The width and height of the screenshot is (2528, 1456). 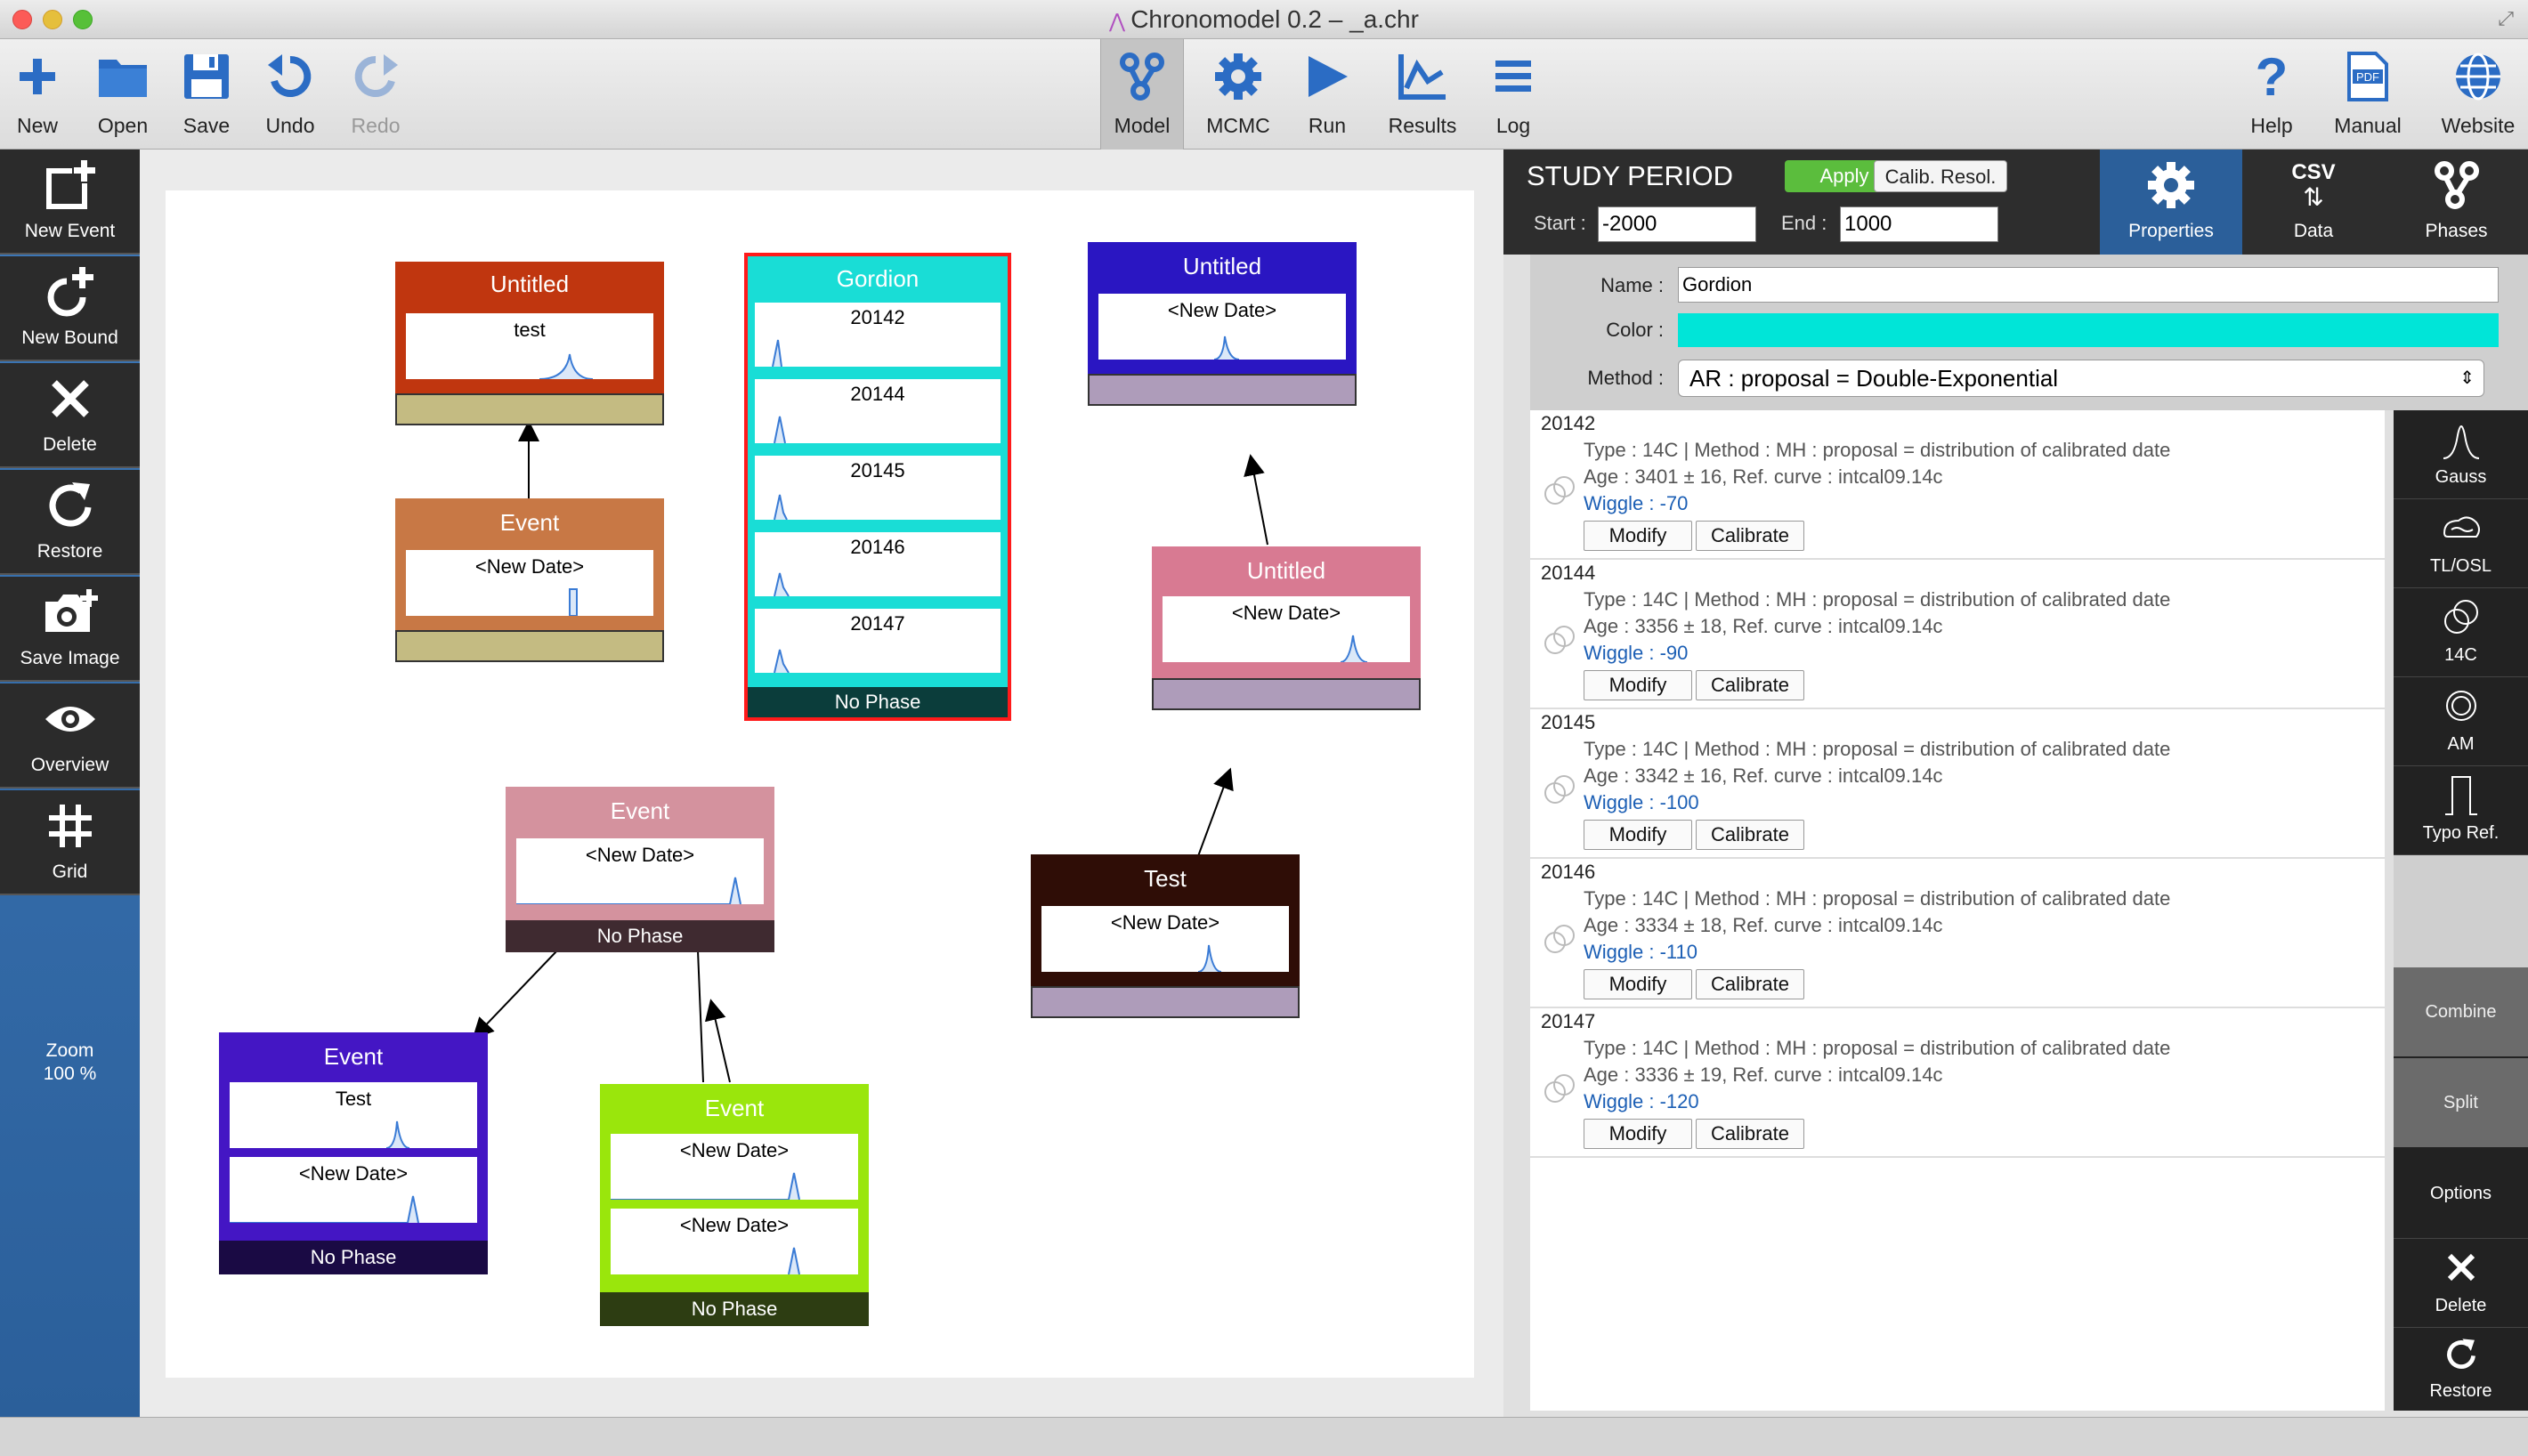 I want to click on split-button: Split, so click(x=2461, y=1102).